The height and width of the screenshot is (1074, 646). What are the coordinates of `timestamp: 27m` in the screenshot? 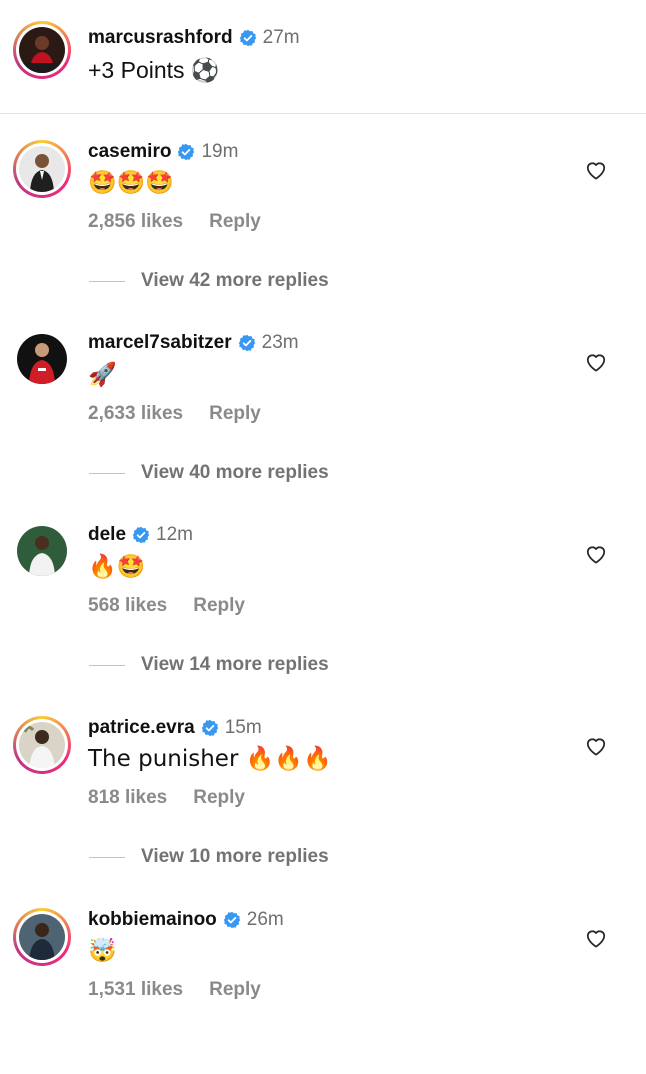 It's located at (281, 37).